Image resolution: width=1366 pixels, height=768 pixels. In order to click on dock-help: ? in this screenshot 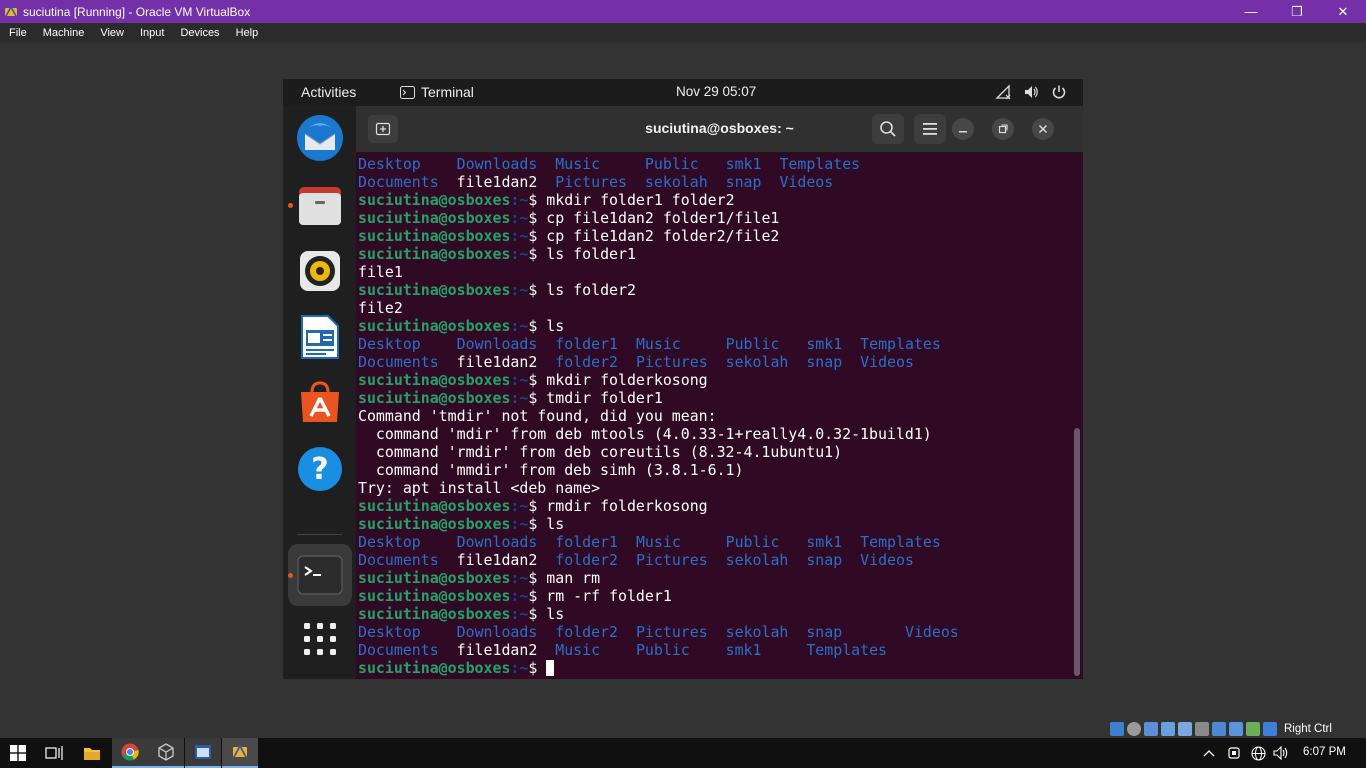, I will do `click(320, 469)`.